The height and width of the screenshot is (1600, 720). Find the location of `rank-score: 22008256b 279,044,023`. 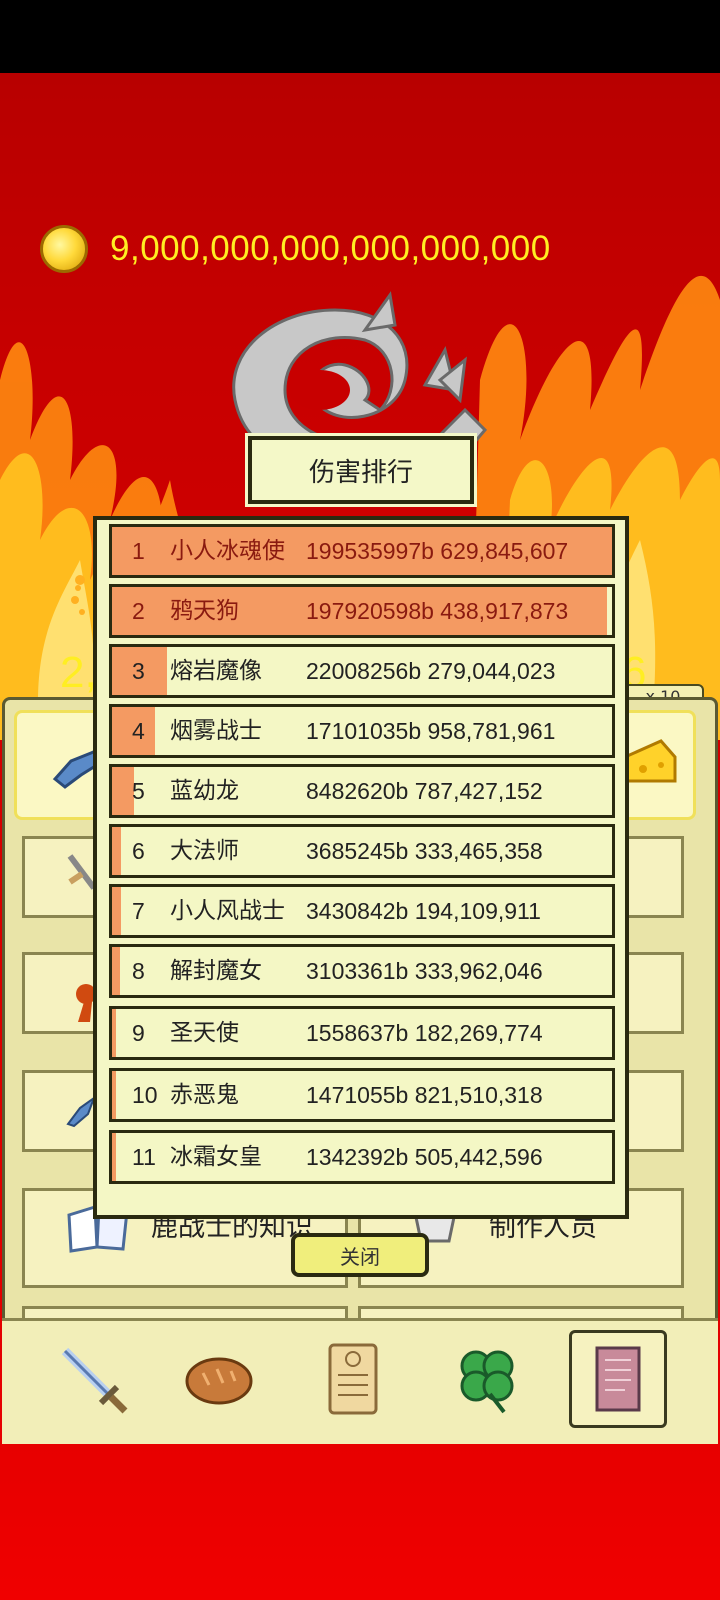

rank-score: 22008256b 279,044,023 is located at coordinates (431, 671).